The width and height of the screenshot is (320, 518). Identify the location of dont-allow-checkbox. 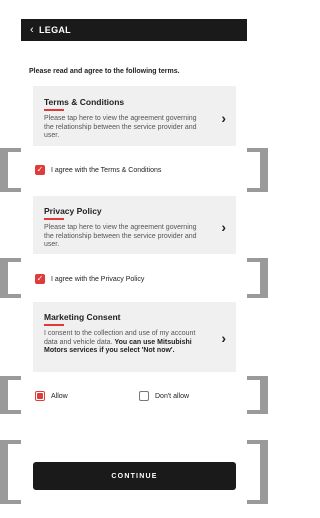
(144, 396).